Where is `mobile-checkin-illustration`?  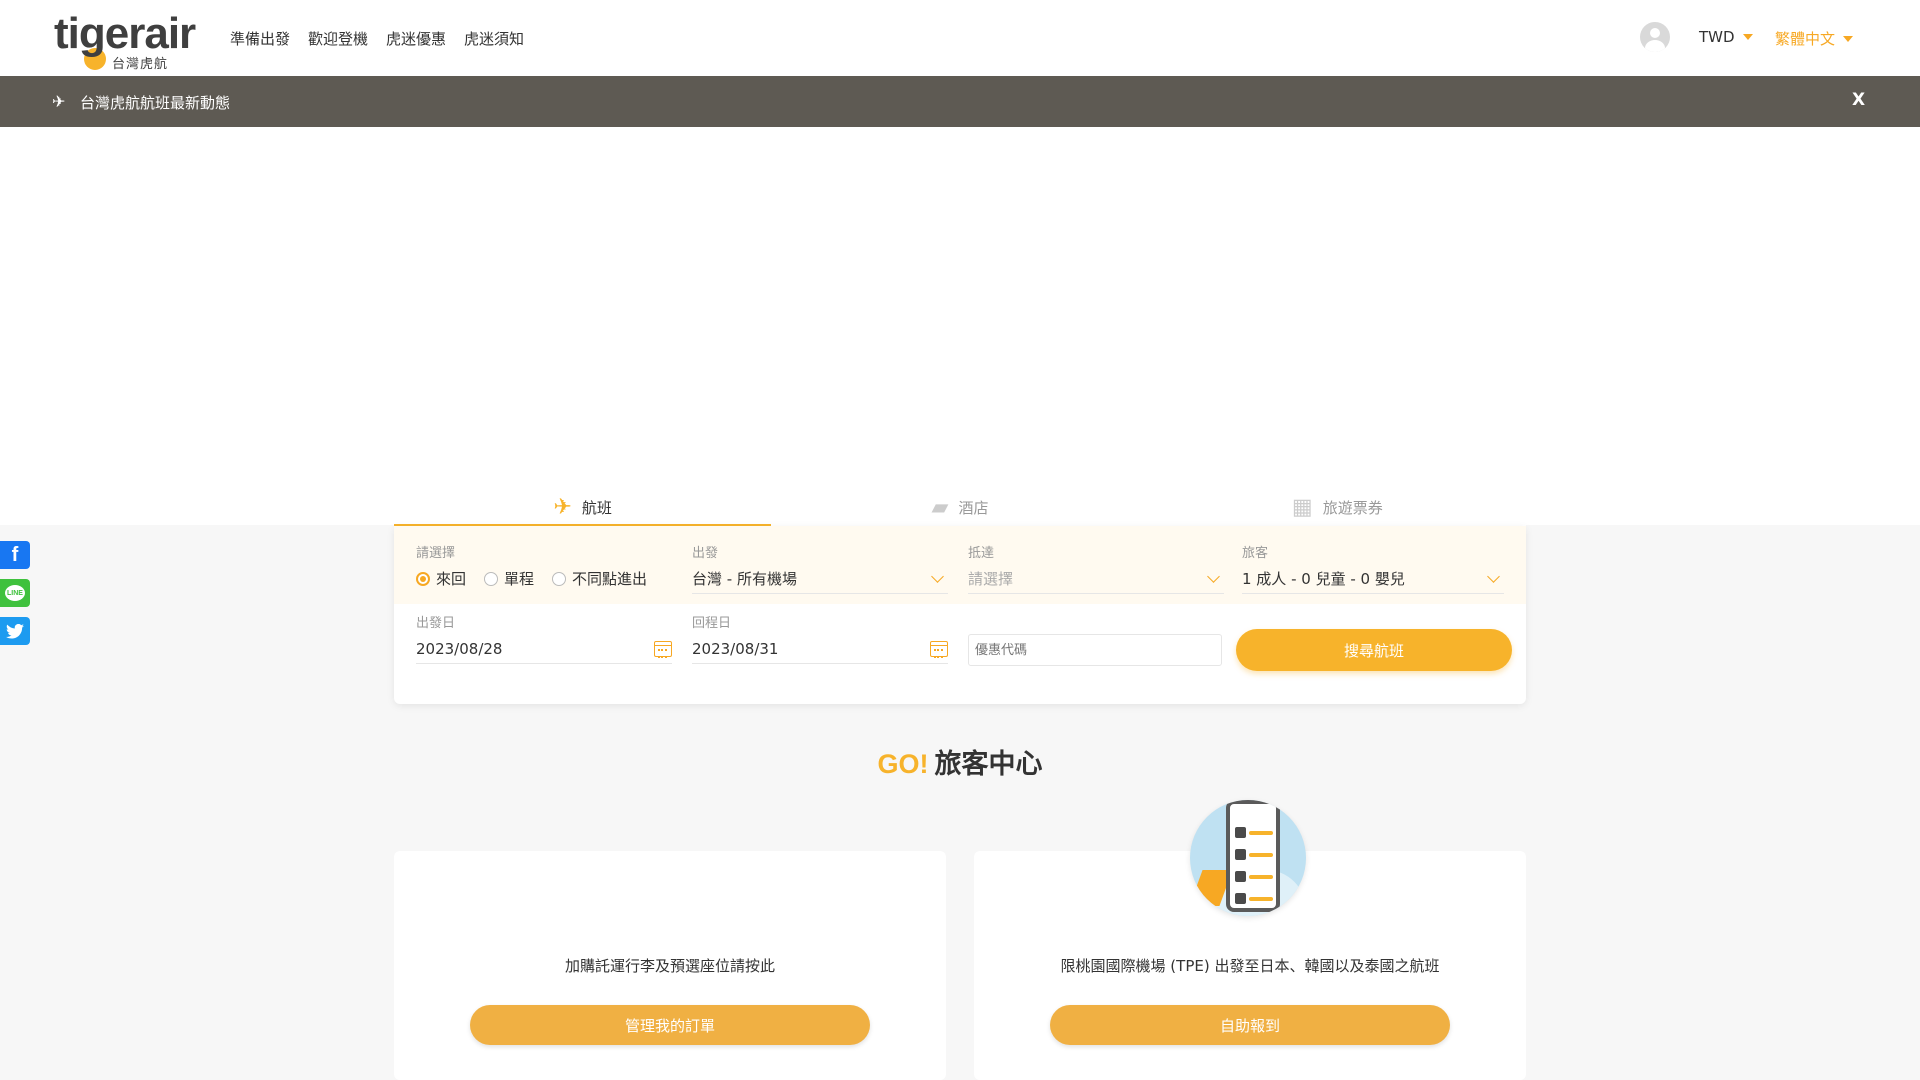
mobile-checkin-illustration is located at coordinates (1248, 858).